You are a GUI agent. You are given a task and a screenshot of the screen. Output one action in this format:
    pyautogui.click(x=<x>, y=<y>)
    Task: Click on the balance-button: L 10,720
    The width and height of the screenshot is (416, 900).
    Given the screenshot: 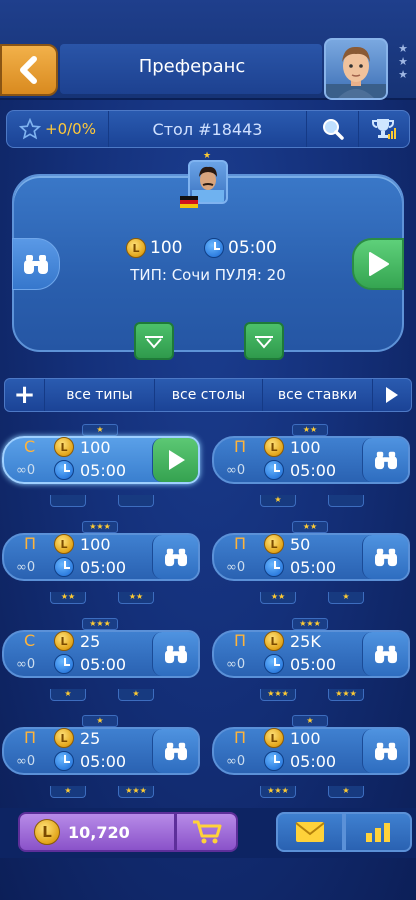 What is the action you would take?
    pyautogui.click(x=97, y=832)
    